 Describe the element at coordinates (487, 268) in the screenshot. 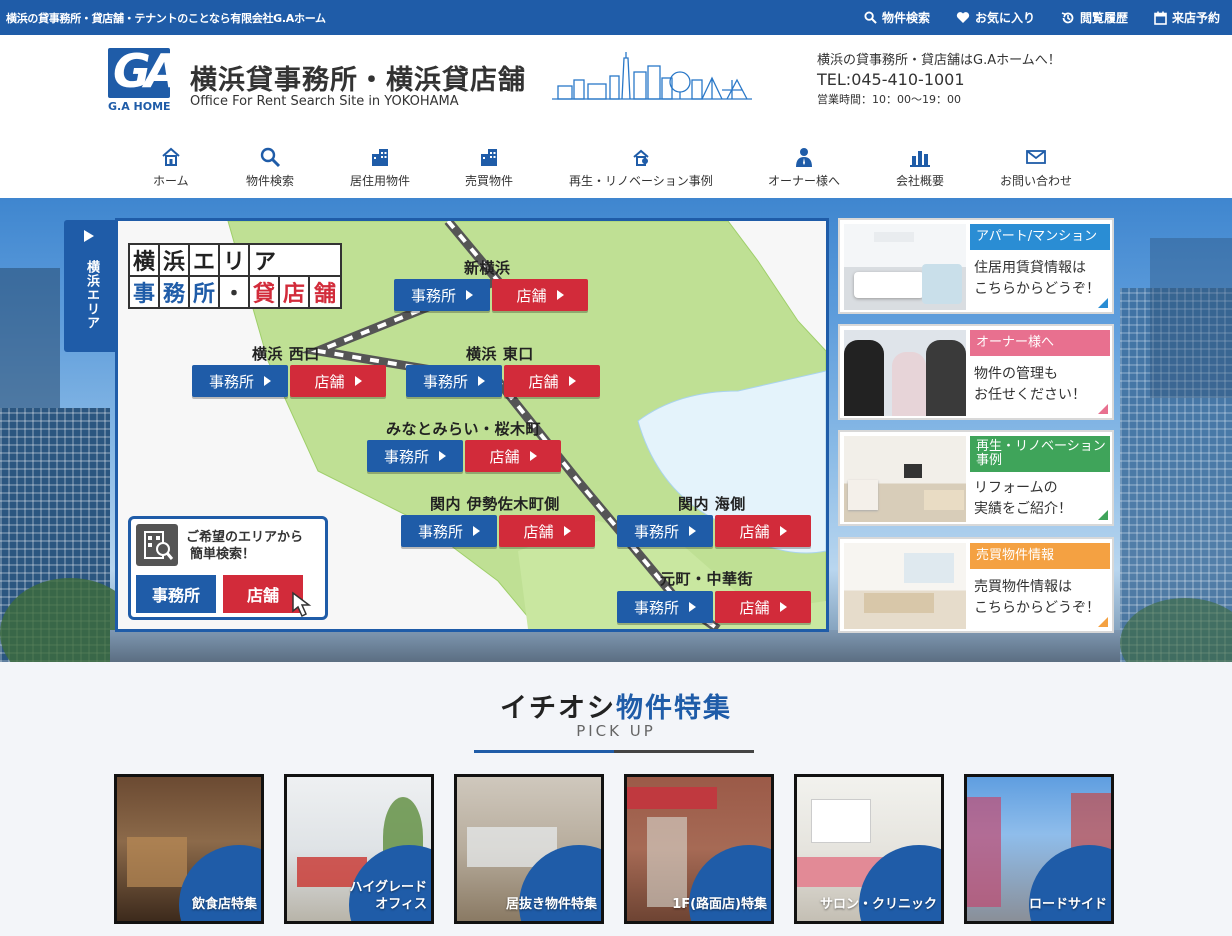

I see `area-label-shin-yokohama: 新横浜` at that location.